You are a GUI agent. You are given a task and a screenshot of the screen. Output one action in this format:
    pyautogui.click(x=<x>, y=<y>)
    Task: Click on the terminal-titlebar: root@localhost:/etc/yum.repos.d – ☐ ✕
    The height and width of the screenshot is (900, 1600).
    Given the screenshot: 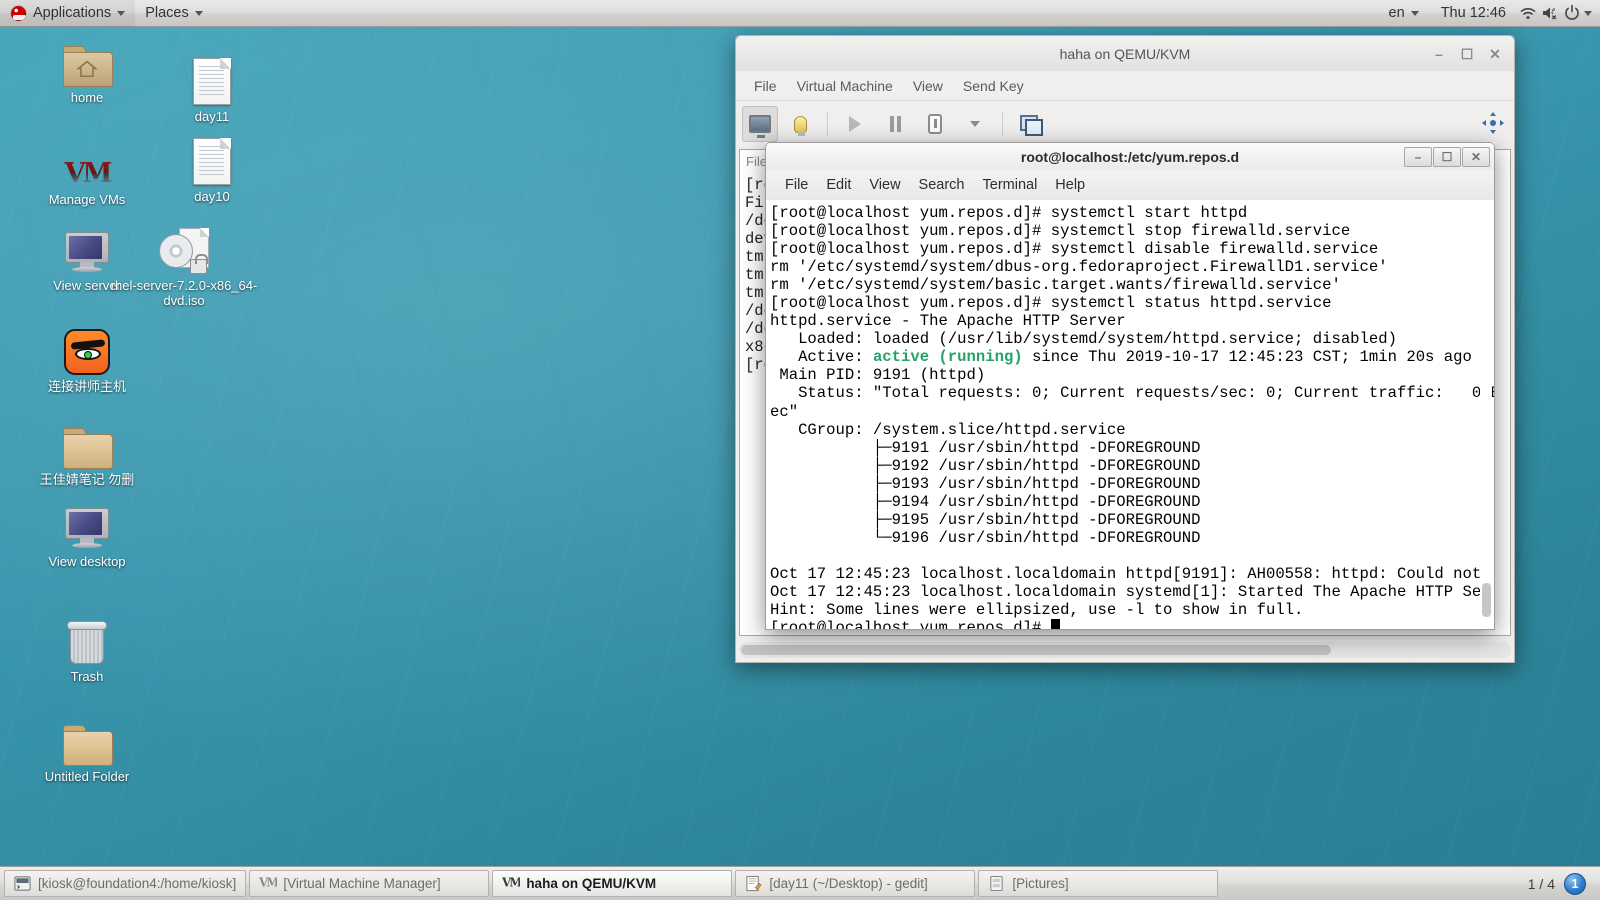 What is the action you would take?
    pyautogui.click(x=1130, y=156)
    